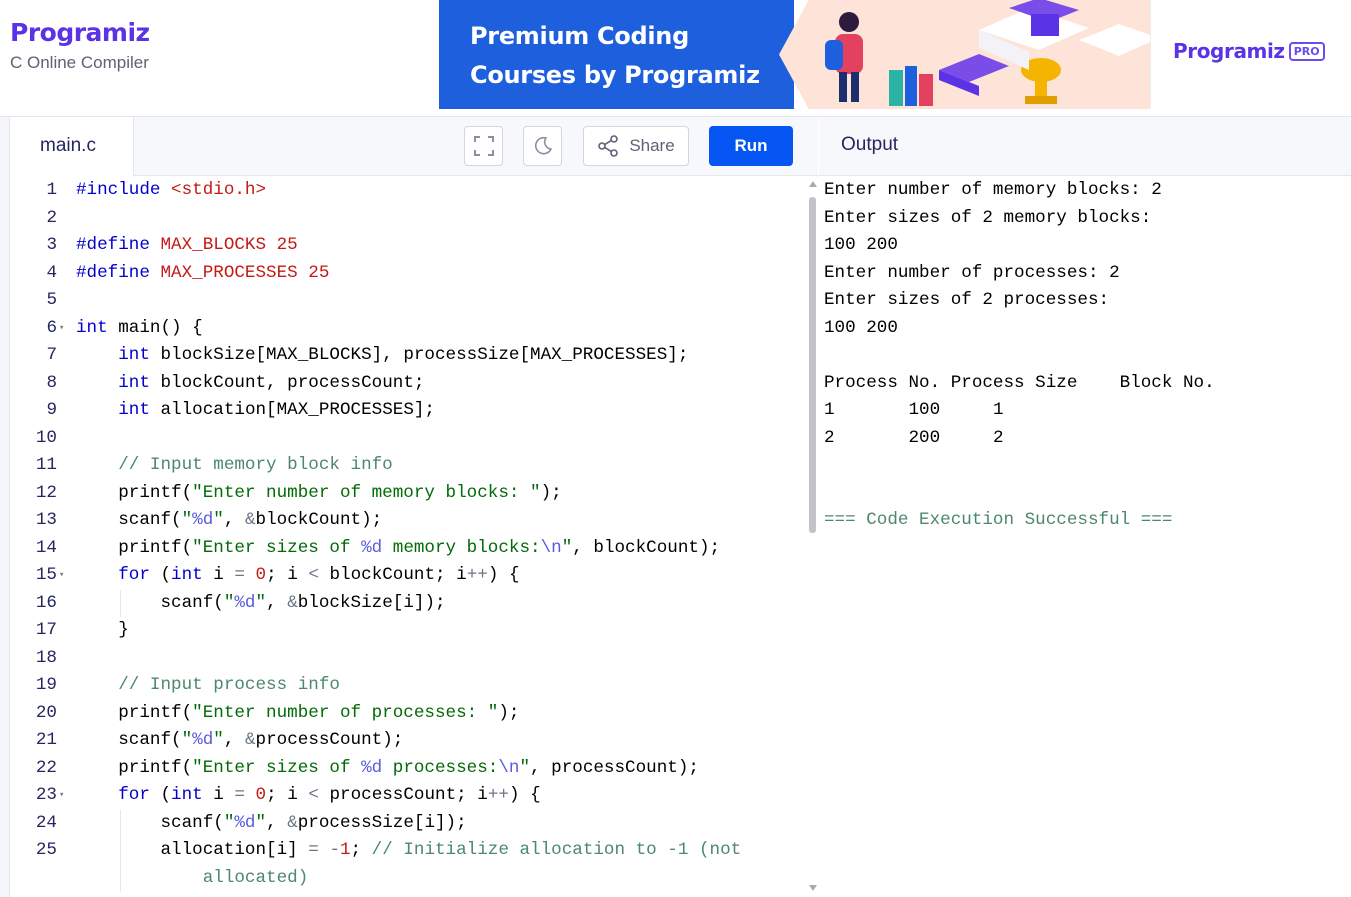  What do you see at coordinates (46, 712) in the screenshot?
I see `line-number: 20` at bounding box center [46, 712].